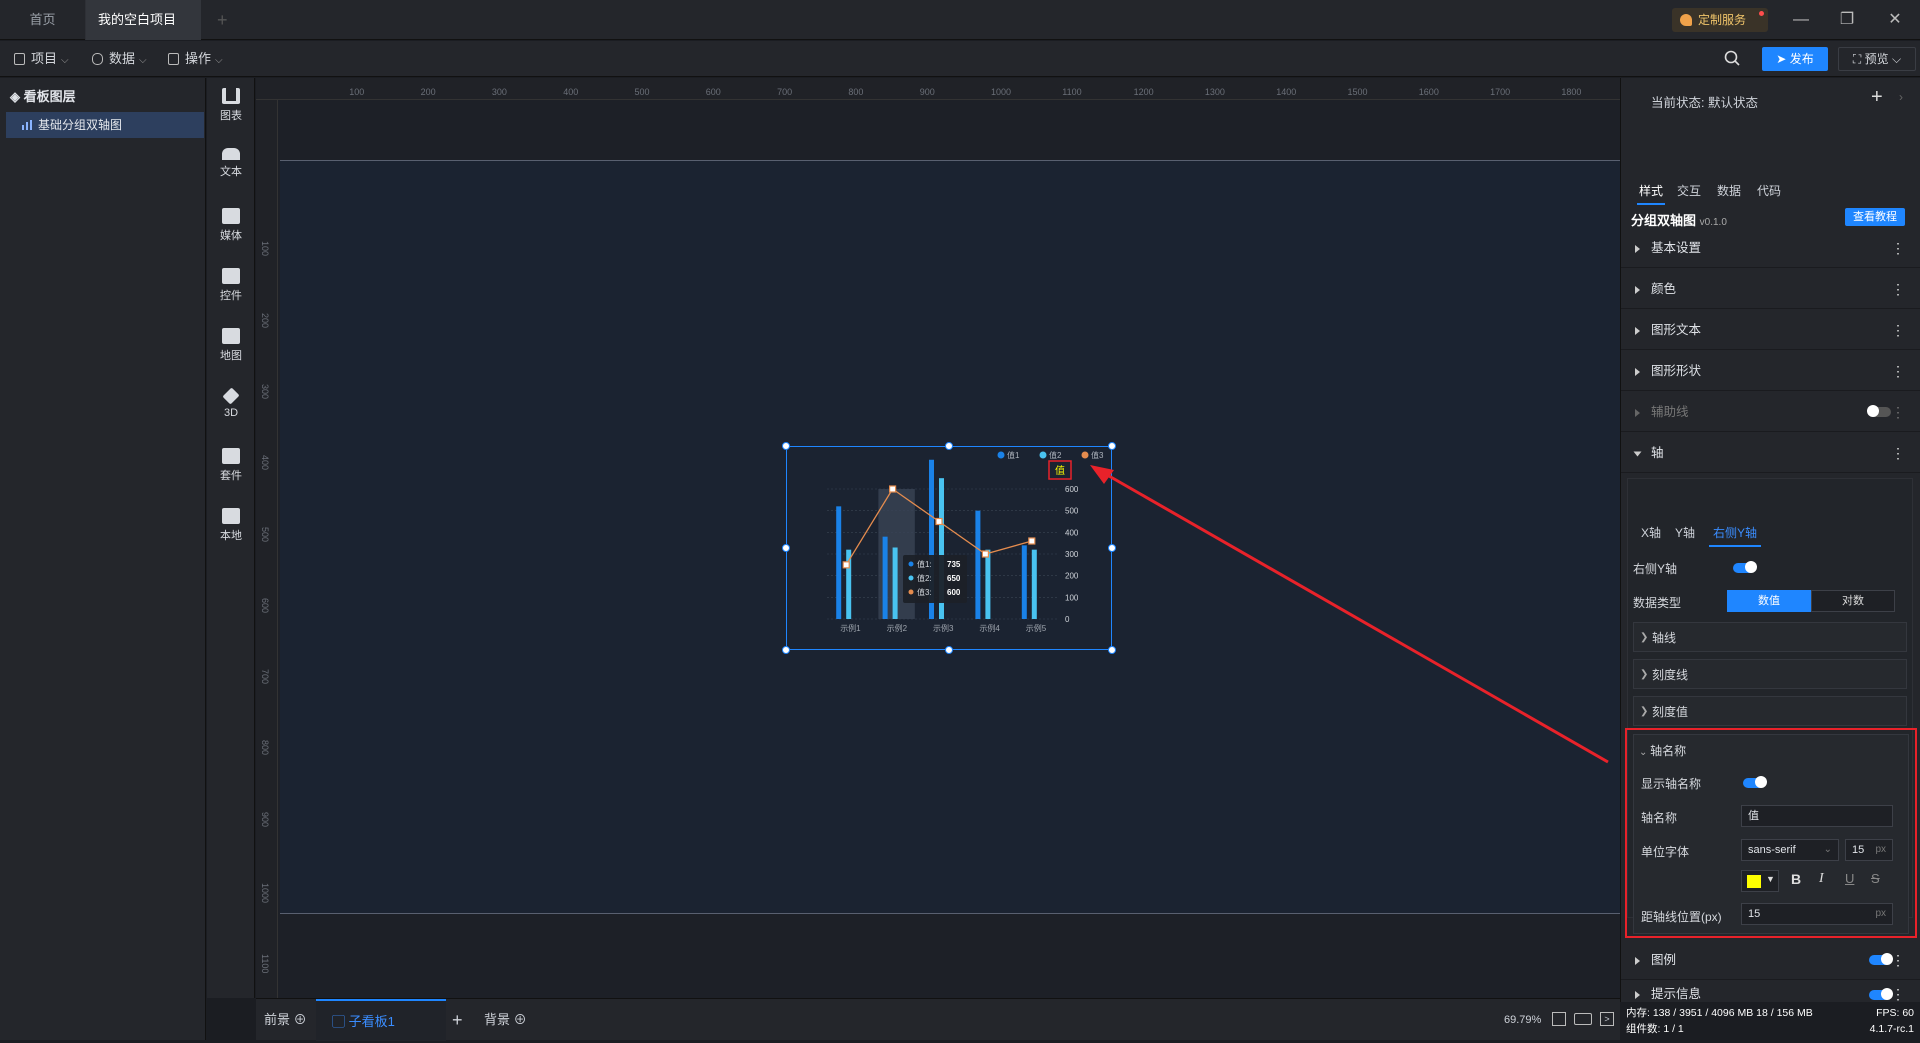 This screenshot has height=1043, width=1920. What do you see at coordinates (1796, 879) in the screenshot?
I see `bold-button: B` at bounding box center [1796, 879].